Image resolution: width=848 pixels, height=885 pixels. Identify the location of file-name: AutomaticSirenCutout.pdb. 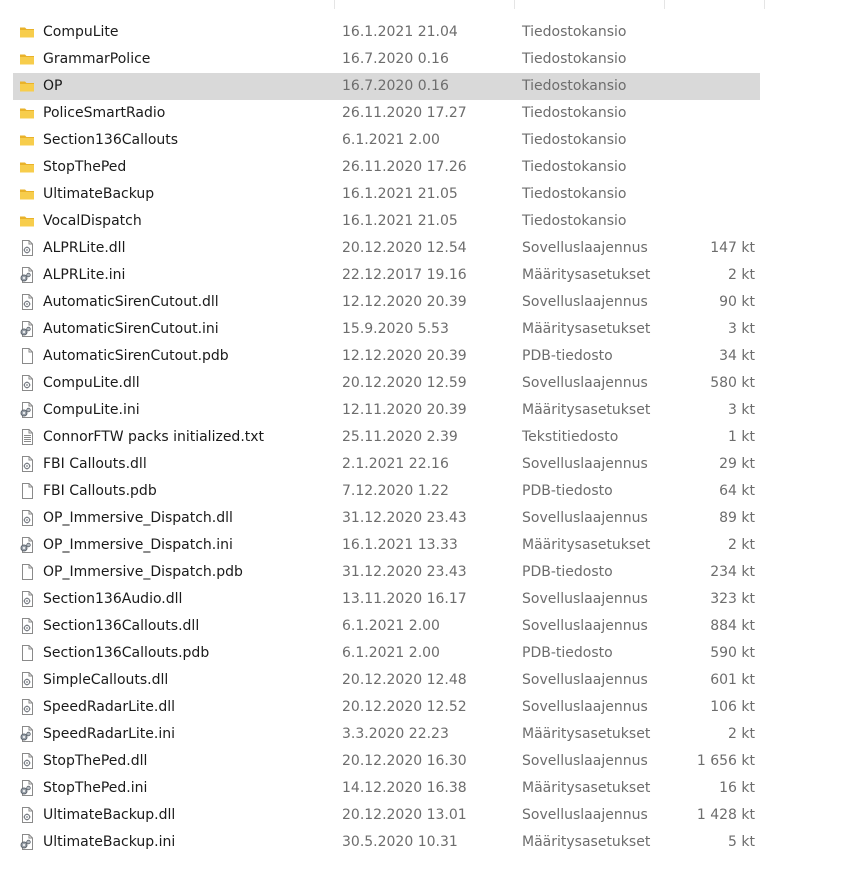
(136, 356).